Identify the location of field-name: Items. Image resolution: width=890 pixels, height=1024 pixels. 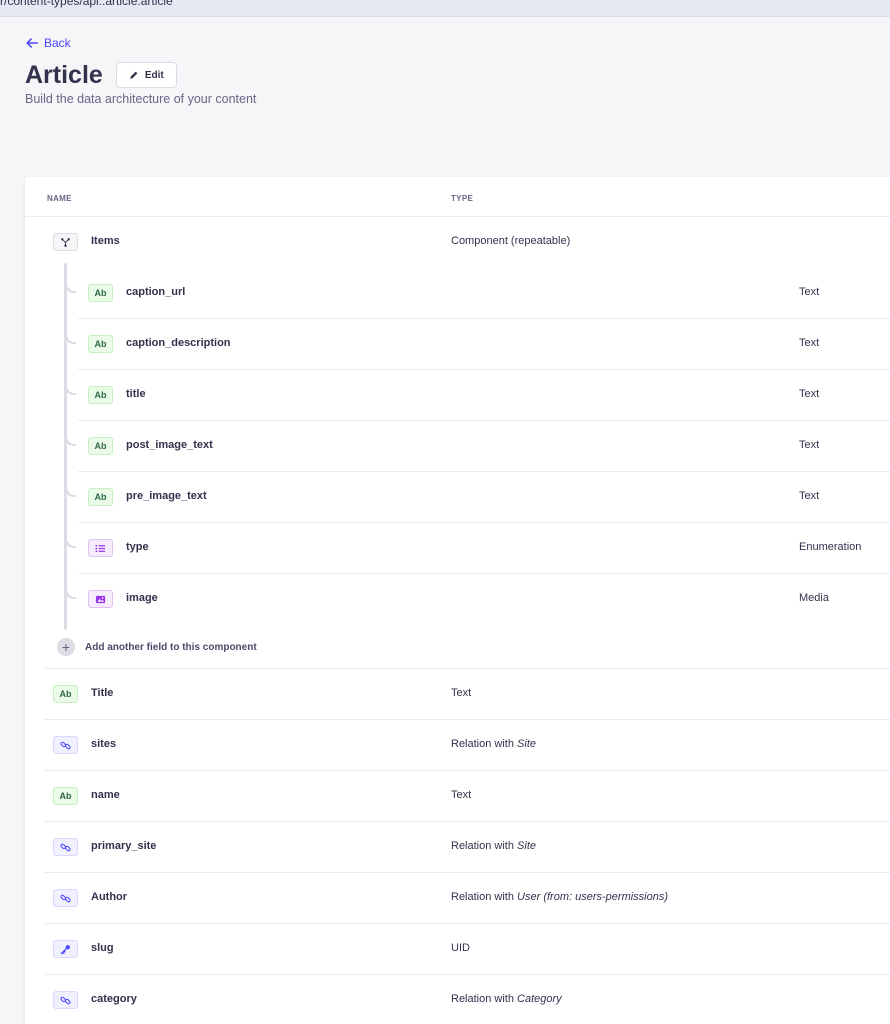
(105, 241).